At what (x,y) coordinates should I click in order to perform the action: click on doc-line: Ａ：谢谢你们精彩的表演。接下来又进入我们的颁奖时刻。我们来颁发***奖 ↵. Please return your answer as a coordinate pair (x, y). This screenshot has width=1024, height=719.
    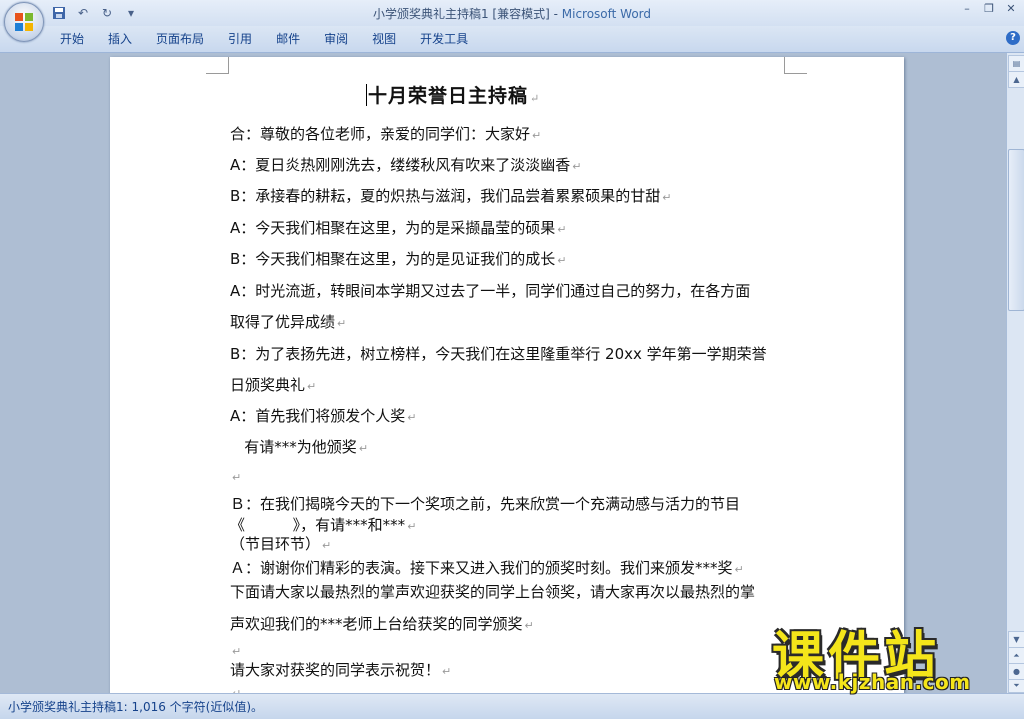
    Looking at the image, I should click on (487, 568).